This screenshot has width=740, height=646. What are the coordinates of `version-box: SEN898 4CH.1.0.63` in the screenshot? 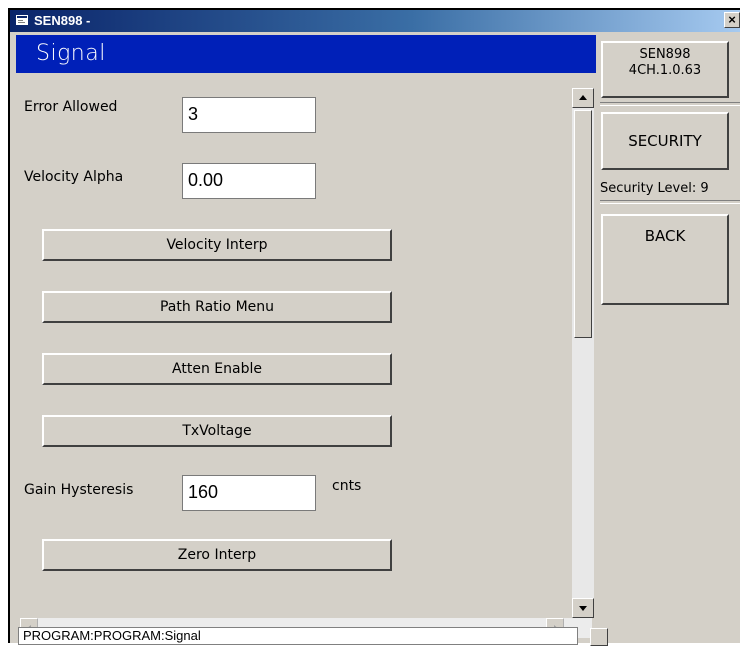 It's located at (665, 69).